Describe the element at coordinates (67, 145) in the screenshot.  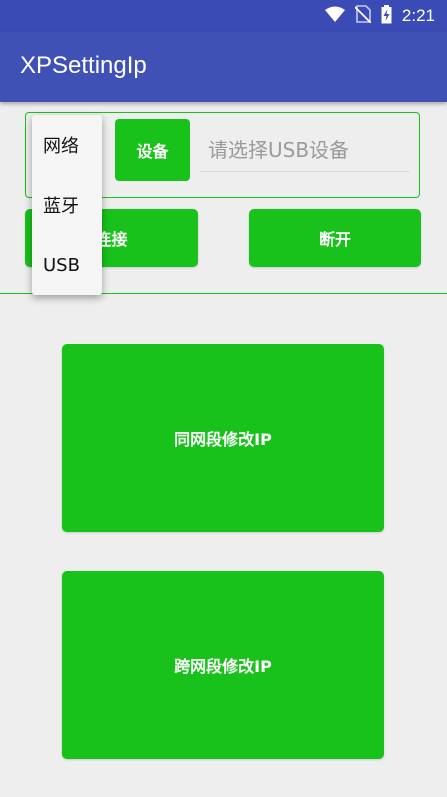
I see `menu-item-network: 网络` at that location.